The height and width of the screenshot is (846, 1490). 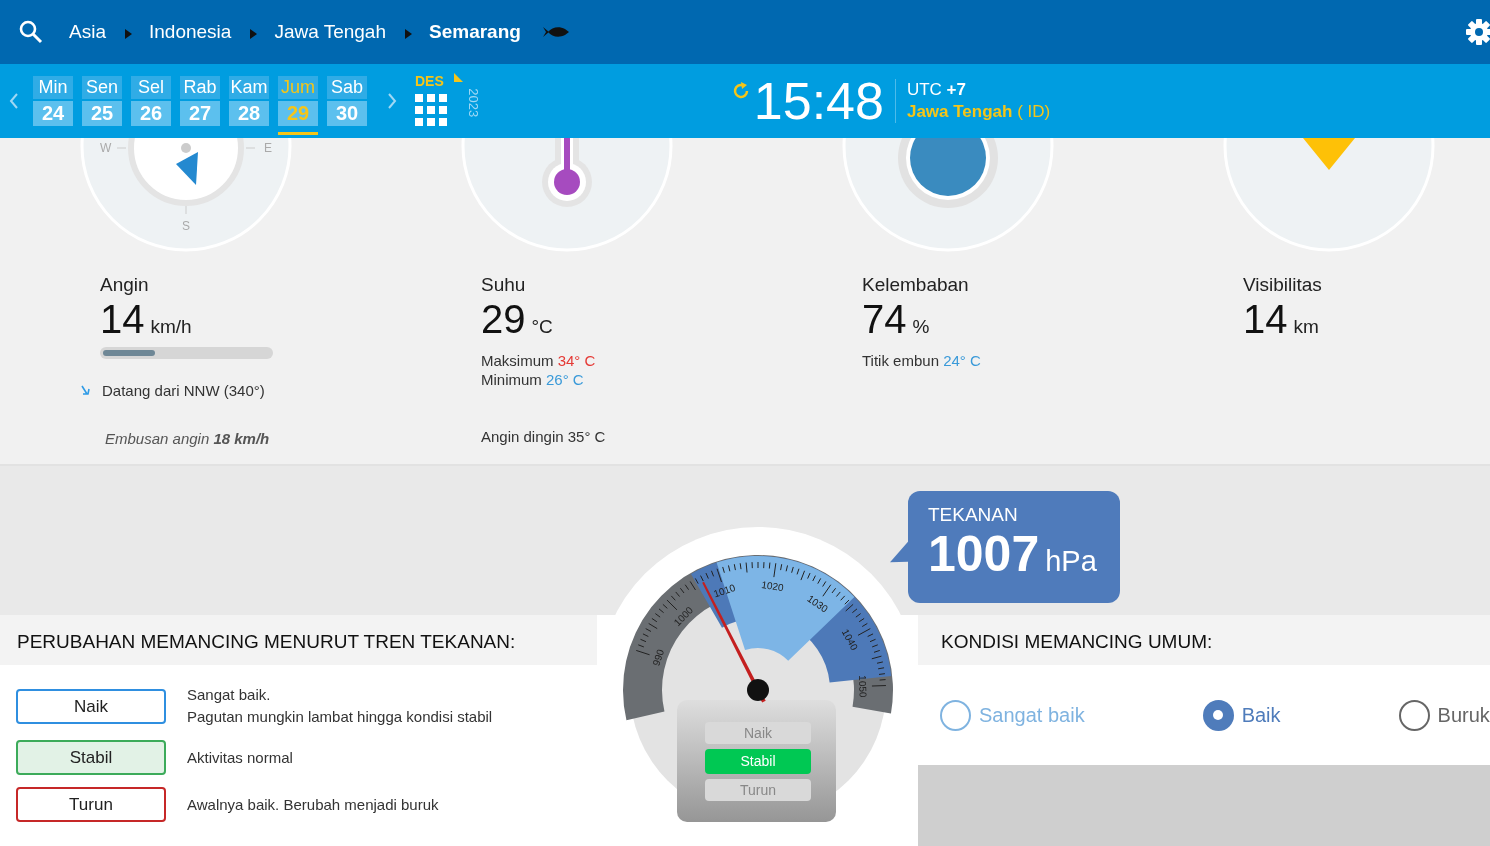 I want to click on day-tab: Min 24, so click(x=53, y=105).